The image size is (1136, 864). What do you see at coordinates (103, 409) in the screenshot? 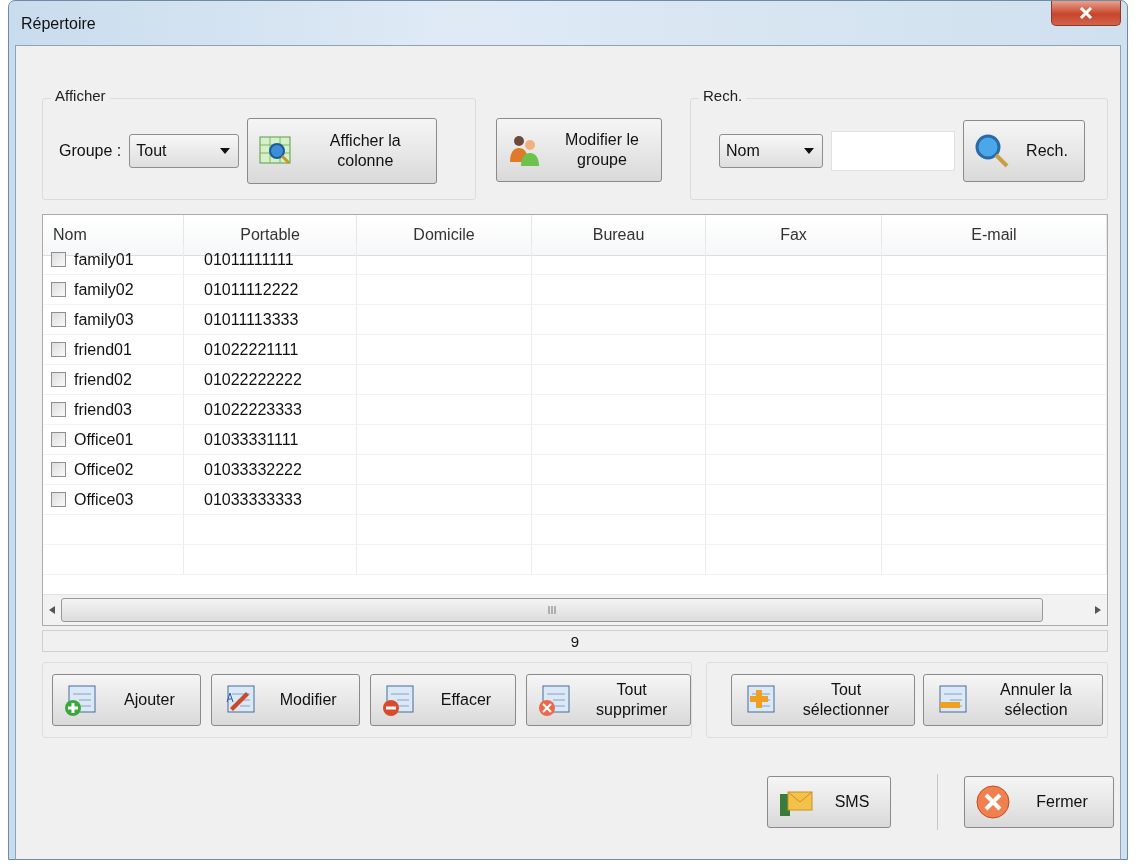
I see `table-cell: friend03` at bounding box center [103, 409].